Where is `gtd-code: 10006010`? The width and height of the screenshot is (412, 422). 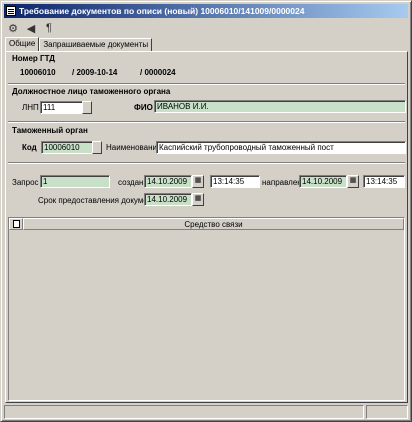 gtd-code: 10006010 is located at coordinates (38, 72).